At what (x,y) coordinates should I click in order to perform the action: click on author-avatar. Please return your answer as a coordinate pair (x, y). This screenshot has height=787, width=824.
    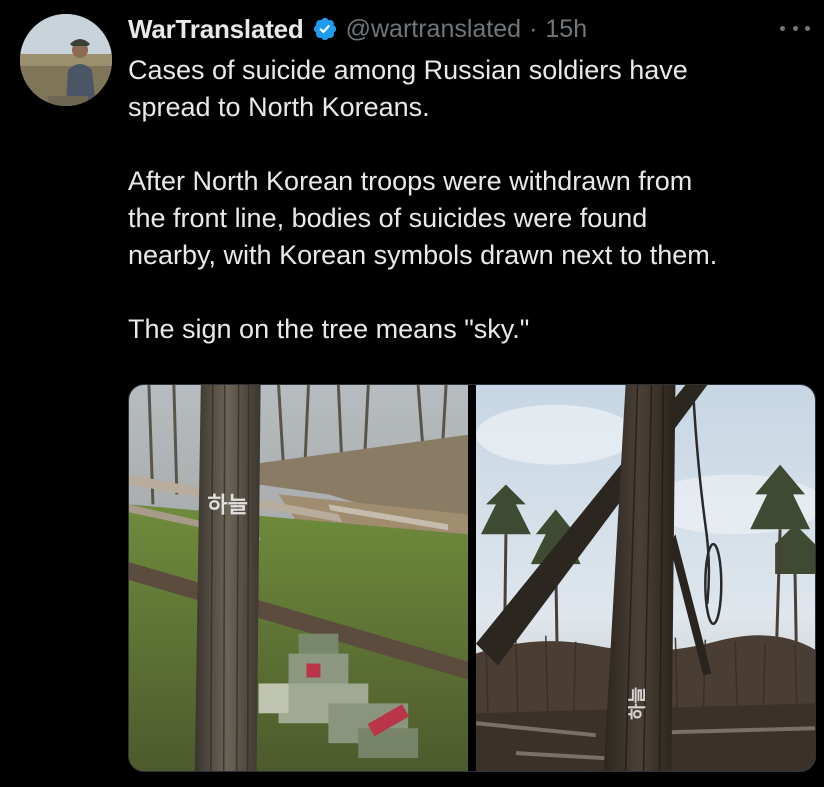
    Looking at the image, I should click on (66, 60).